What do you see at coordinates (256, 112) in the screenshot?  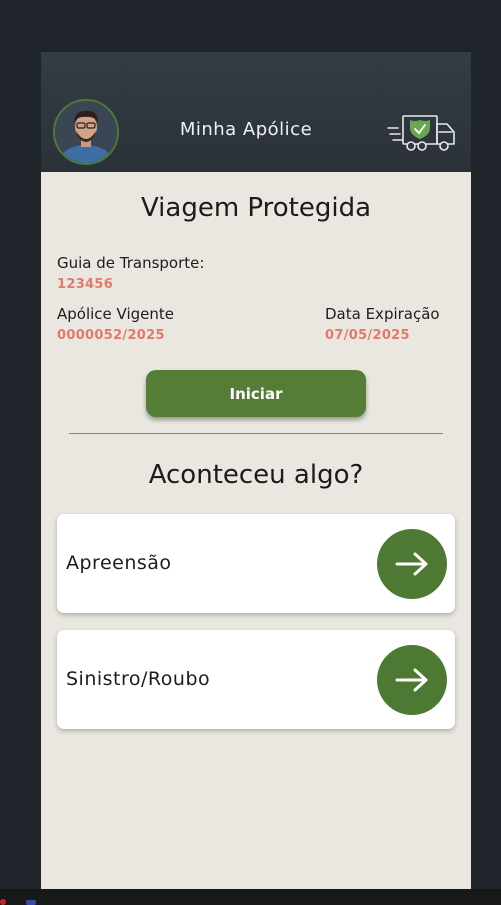 I see `app-header: Minha Apólice` at bounding box center [256, 112].